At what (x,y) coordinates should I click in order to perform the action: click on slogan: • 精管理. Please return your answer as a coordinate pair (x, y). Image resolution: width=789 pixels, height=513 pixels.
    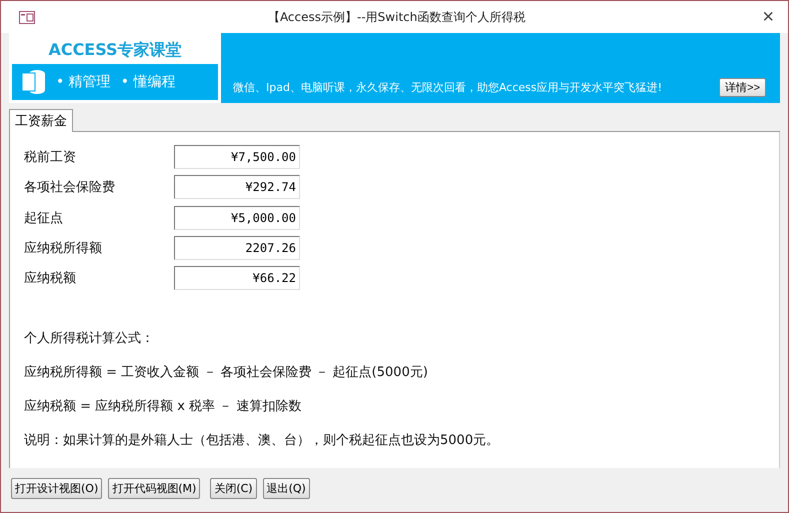
    Looking at the image, I should click on (83, 82).